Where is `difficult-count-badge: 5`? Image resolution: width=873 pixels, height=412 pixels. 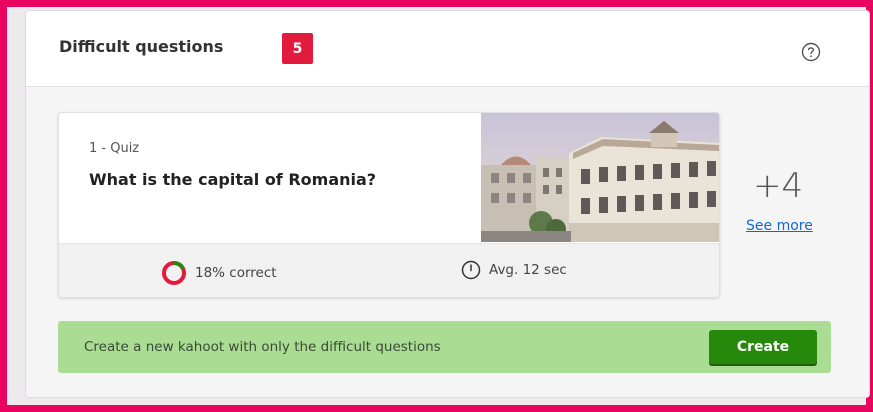
difficult-count-badge: 5 is located at coordinates (297, 48).